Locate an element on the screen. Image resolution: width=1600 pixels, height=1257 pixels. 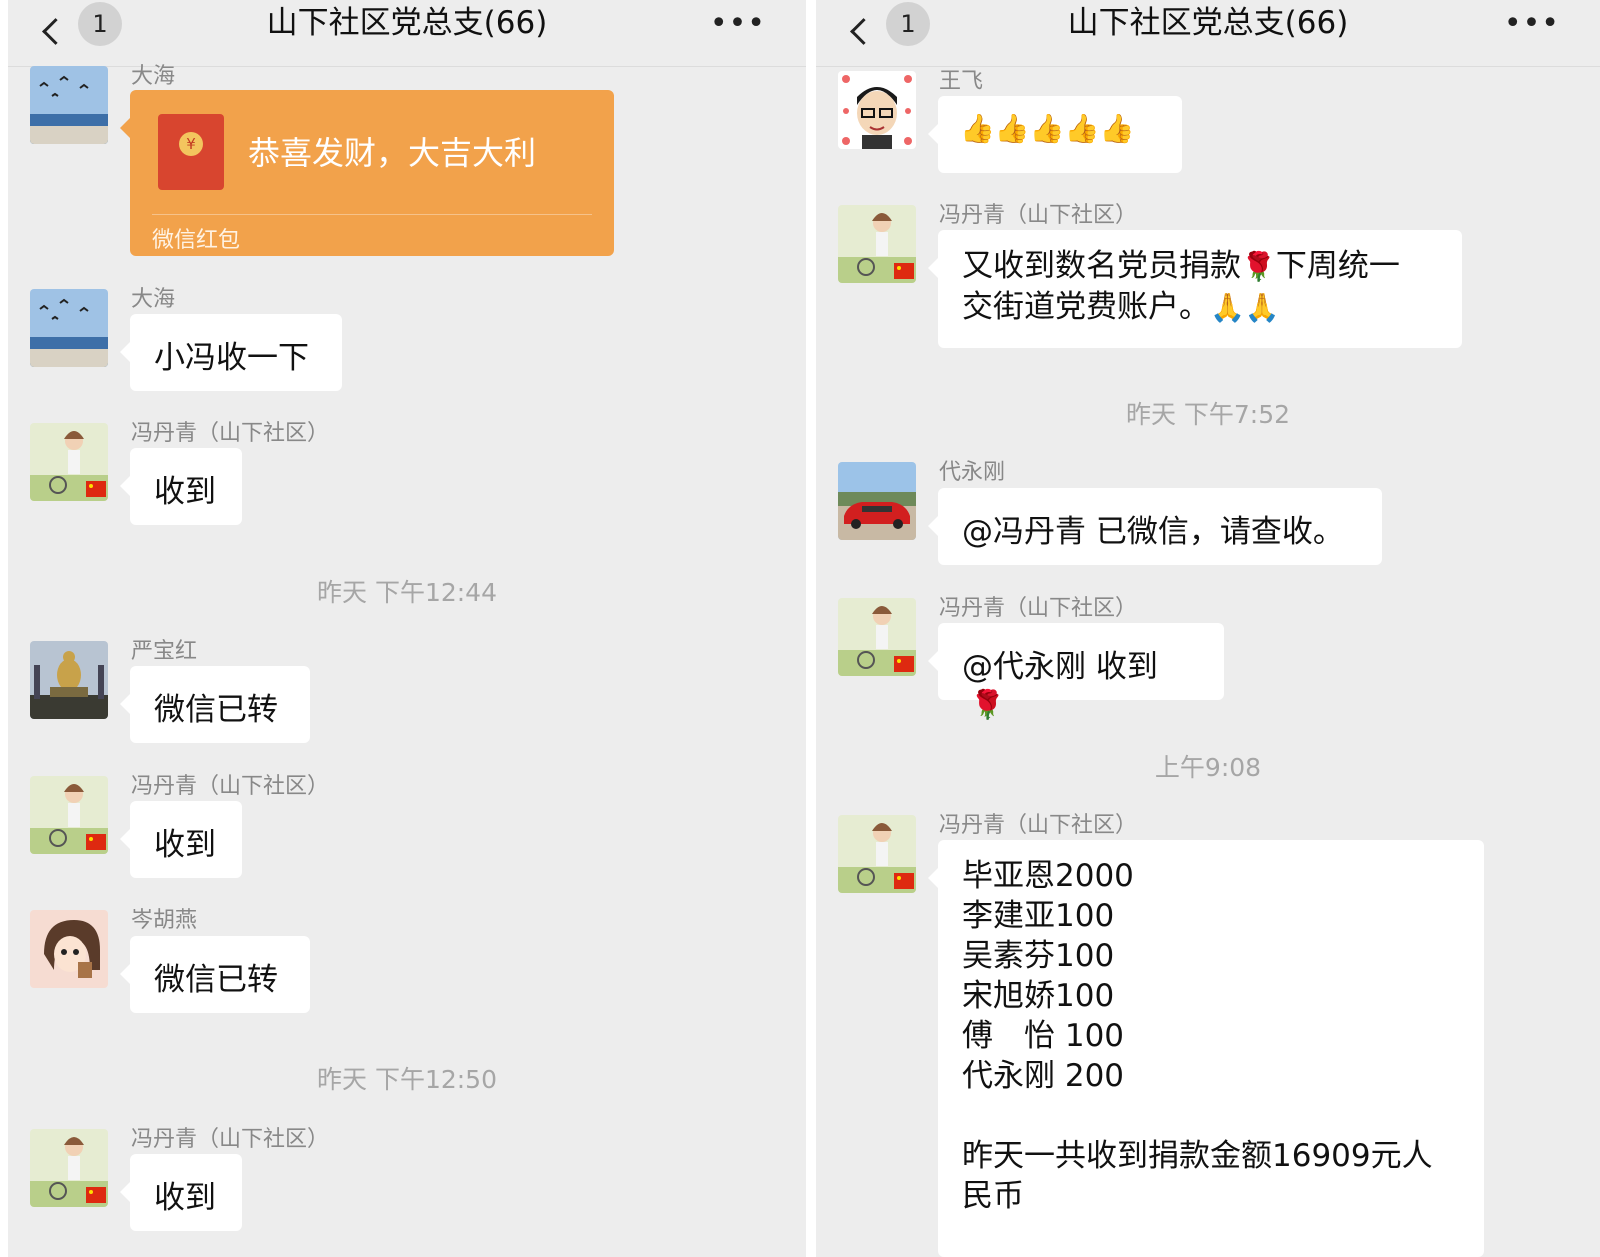
timestamp: 上午9:08 is located at coordinates (1208, 767).